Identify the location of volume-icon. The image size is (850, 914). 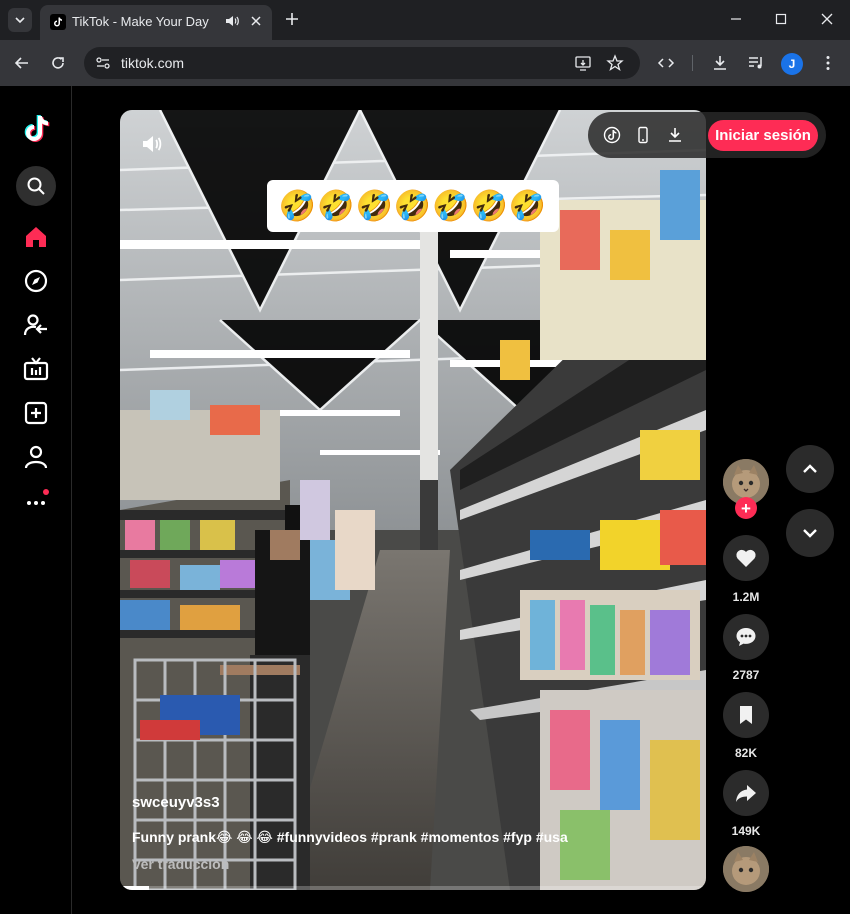
(152, 146).